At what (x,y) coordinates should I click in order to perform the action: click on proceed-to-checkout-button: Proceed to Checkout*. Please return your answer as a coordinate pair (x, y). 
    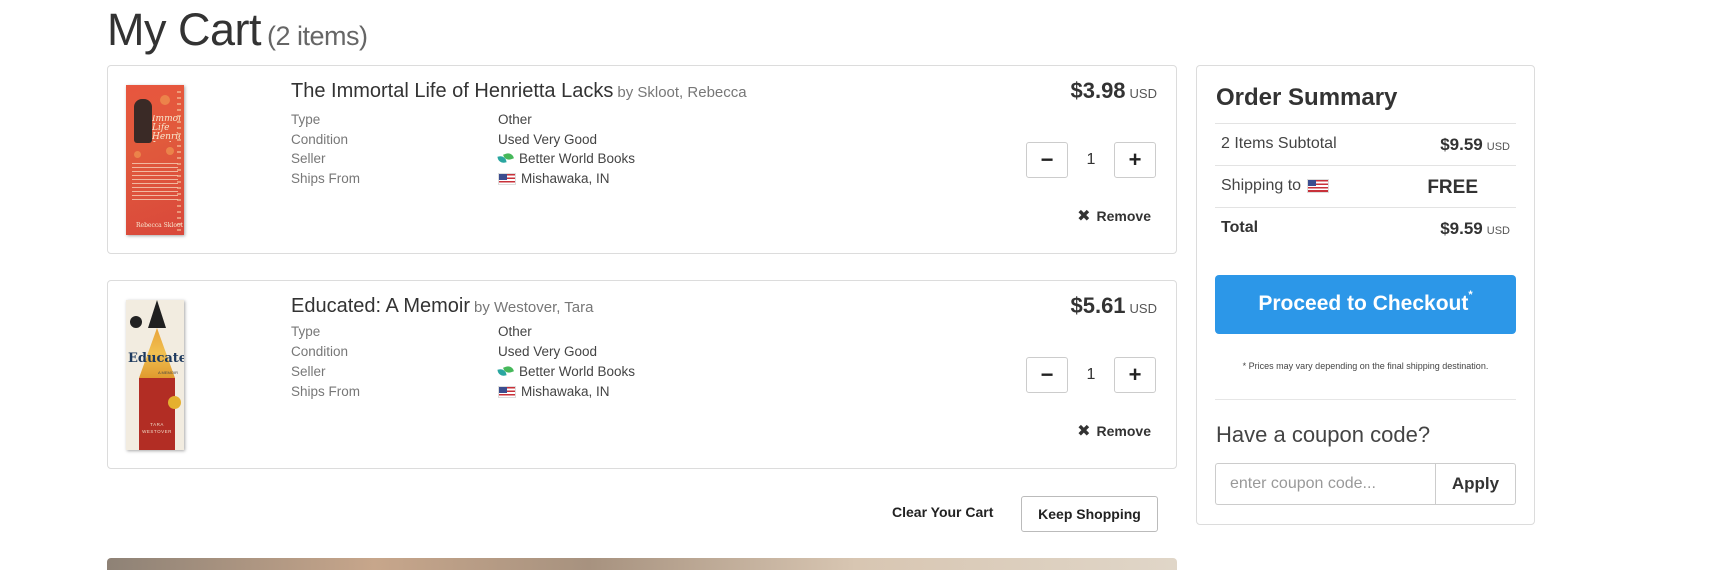
    Looking at the image, I should click on (1365, 304).